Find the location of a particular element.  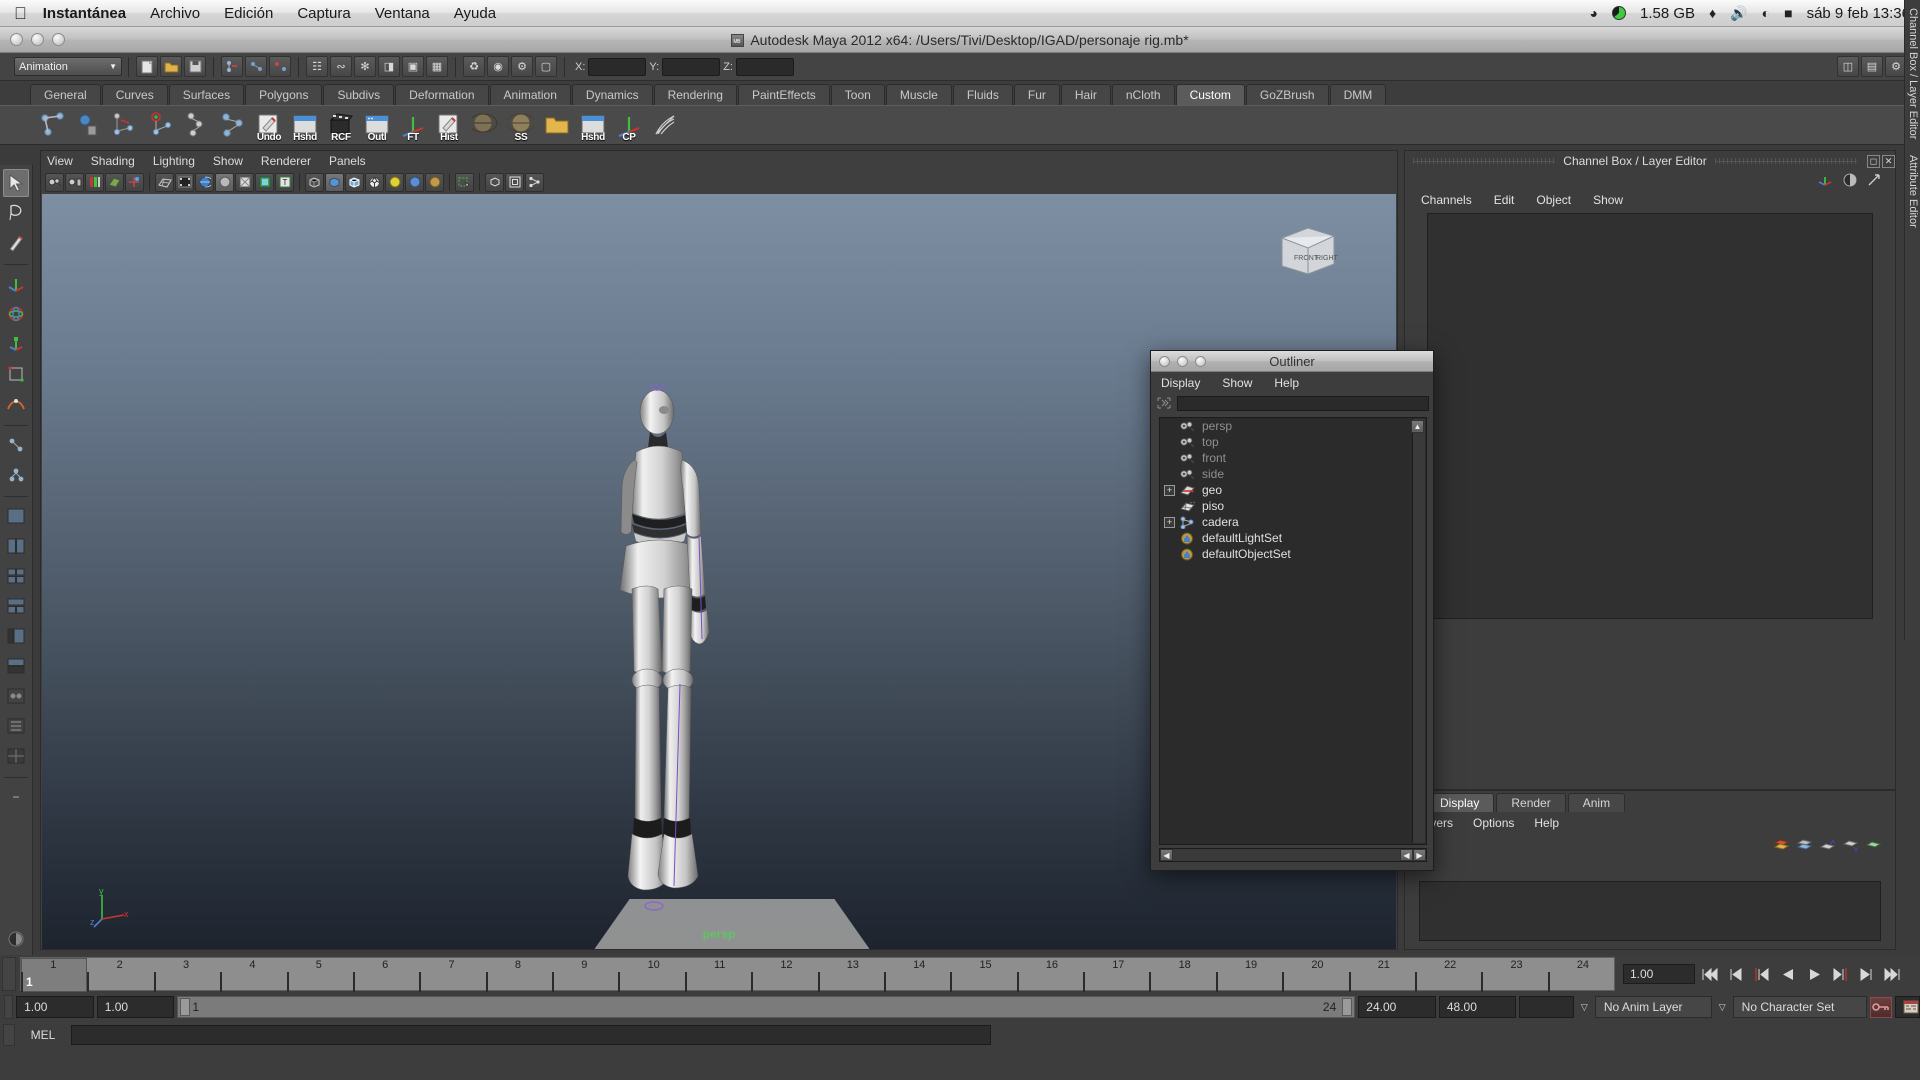

range-slider-grip is located at coordinates (9, 1007).